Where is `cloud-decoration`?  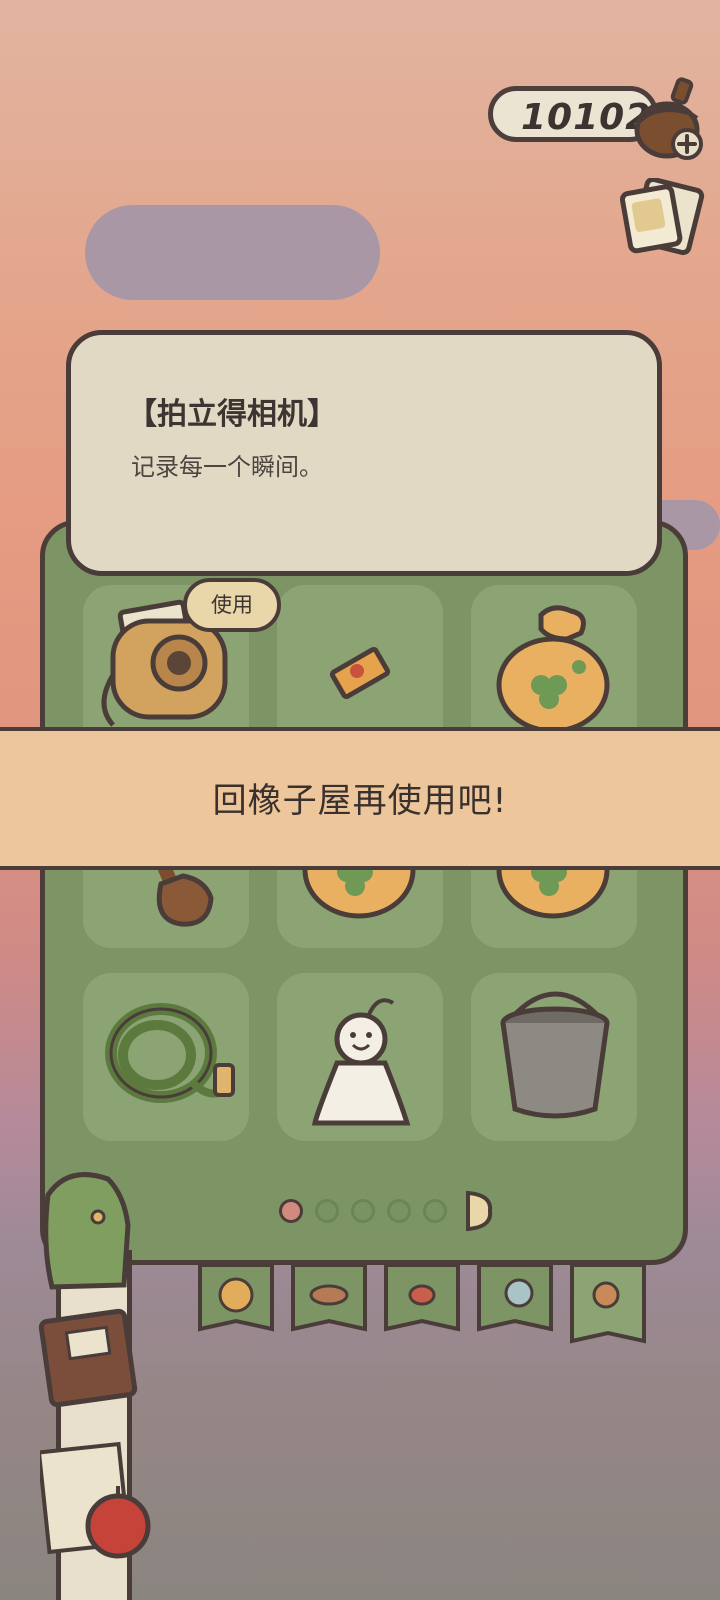 cloud-decoration is located at coordinates (232, 252).